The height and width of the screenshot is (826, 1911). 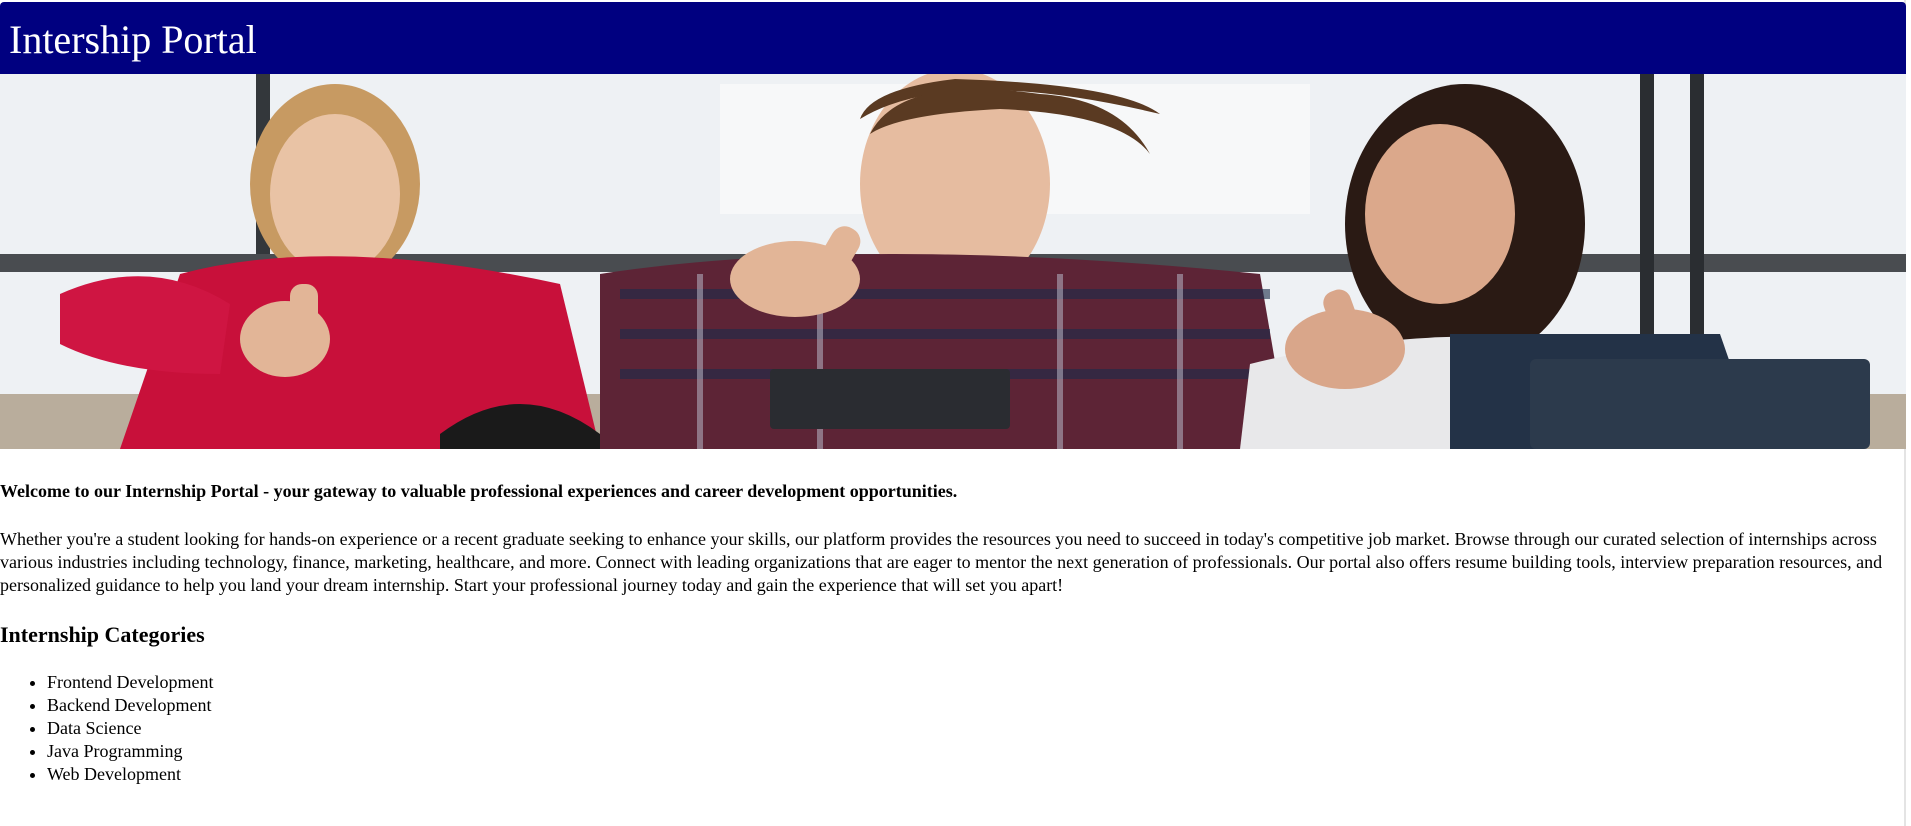 I want to click on site-header: Intership Portal, so click(x=953, y=38).